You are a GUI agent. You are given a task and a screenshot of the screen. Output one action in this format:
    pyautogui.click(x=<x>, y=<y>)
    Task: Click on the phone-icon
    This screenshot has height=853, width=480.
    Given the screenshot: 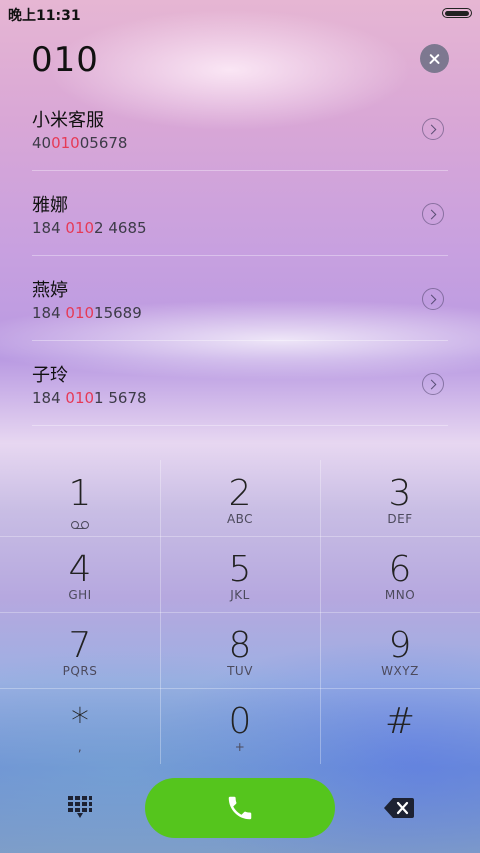 What is the action you would take?
    pyautogui.click(x=240, y=808)
    